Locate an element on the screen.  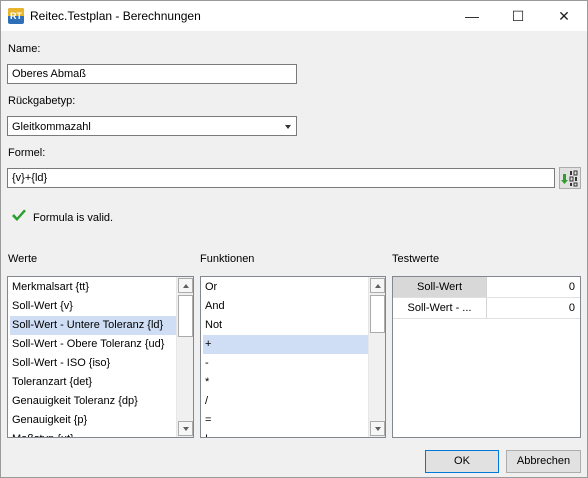
list-item: And is located at coordinates (284, 306).